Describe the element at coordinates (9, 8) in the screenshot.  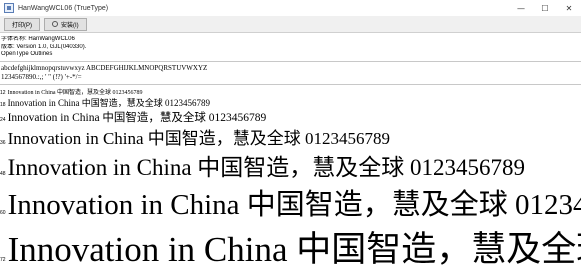
I see `font-file-icon` at that location.